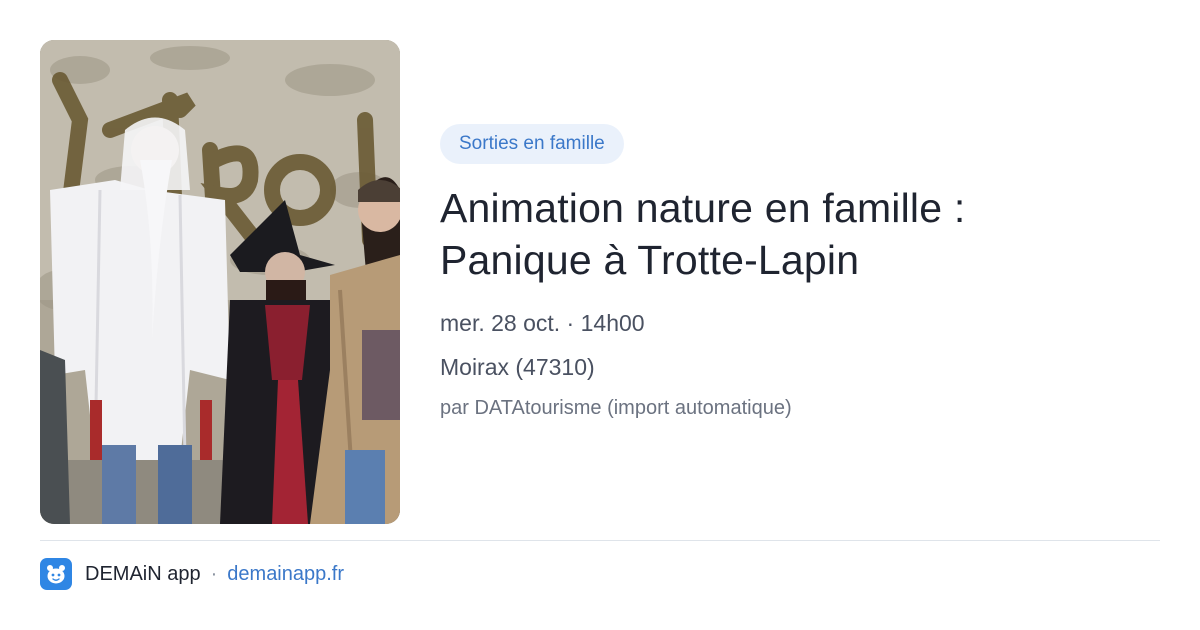  I want to click on footer-divider, so click(600, 540).